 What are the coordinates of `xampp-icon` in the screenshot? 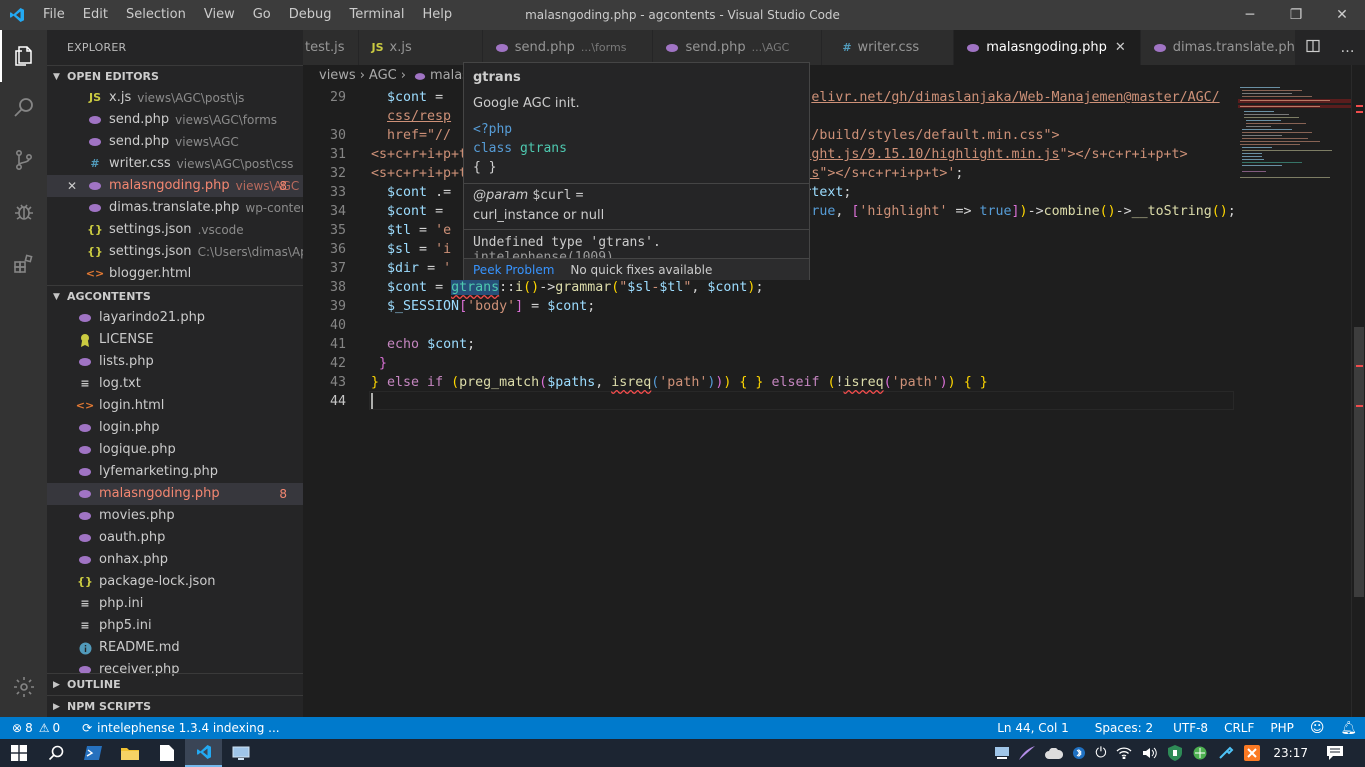 It's located at (1252, 753).